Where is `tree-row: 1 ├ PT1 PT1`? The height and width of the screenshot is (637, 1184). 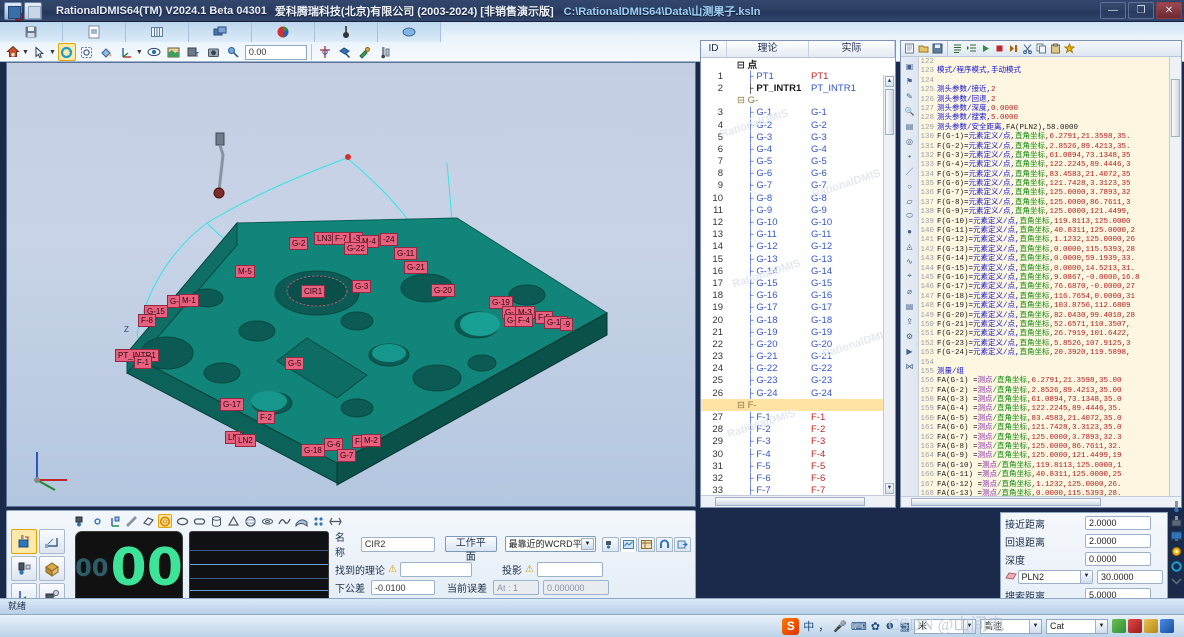 tree-row: 1 ├ PT1 PT1 is located at coordinates (798, 76).